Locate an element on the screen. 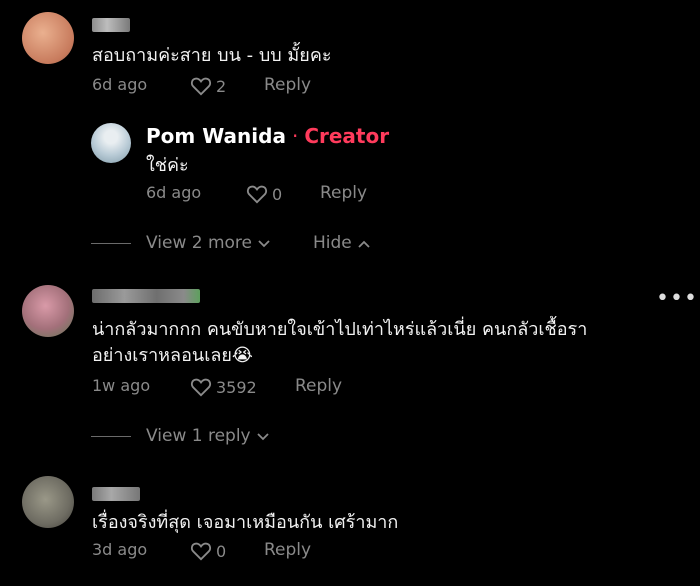 The image size is (700, 586). like-button: 2 is located at coordinates (208, 86).